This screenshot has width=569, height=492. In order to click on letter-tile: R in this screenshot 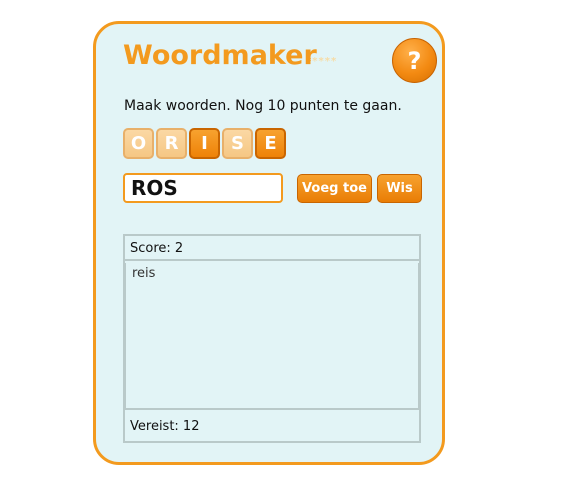, I will do `click(171, 143)`.